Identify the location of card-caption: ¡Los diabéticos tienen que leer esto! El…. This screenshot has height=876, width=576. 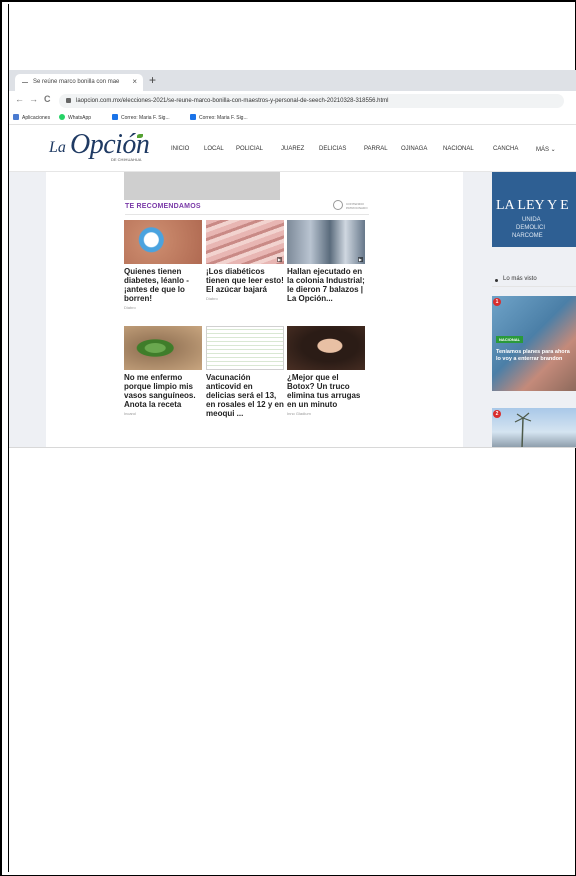
(245, 280).